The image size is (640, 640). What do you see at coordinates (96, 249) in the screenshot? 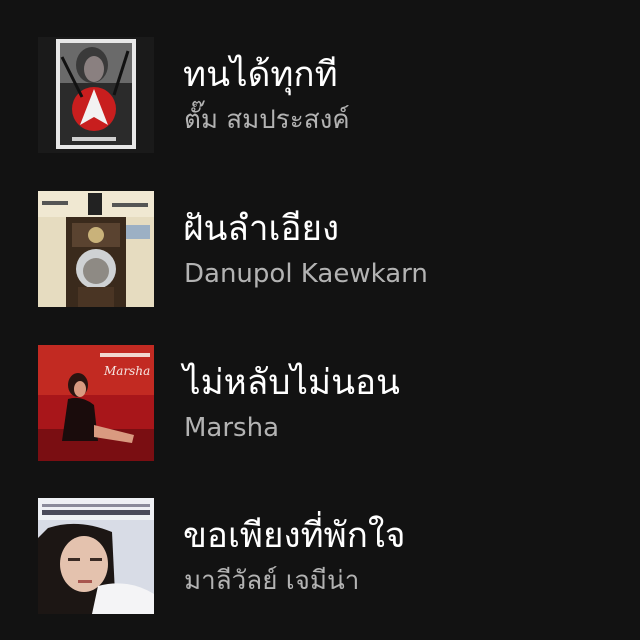
I see `album-cover-clock-tower` at bounding box center [96, 249].